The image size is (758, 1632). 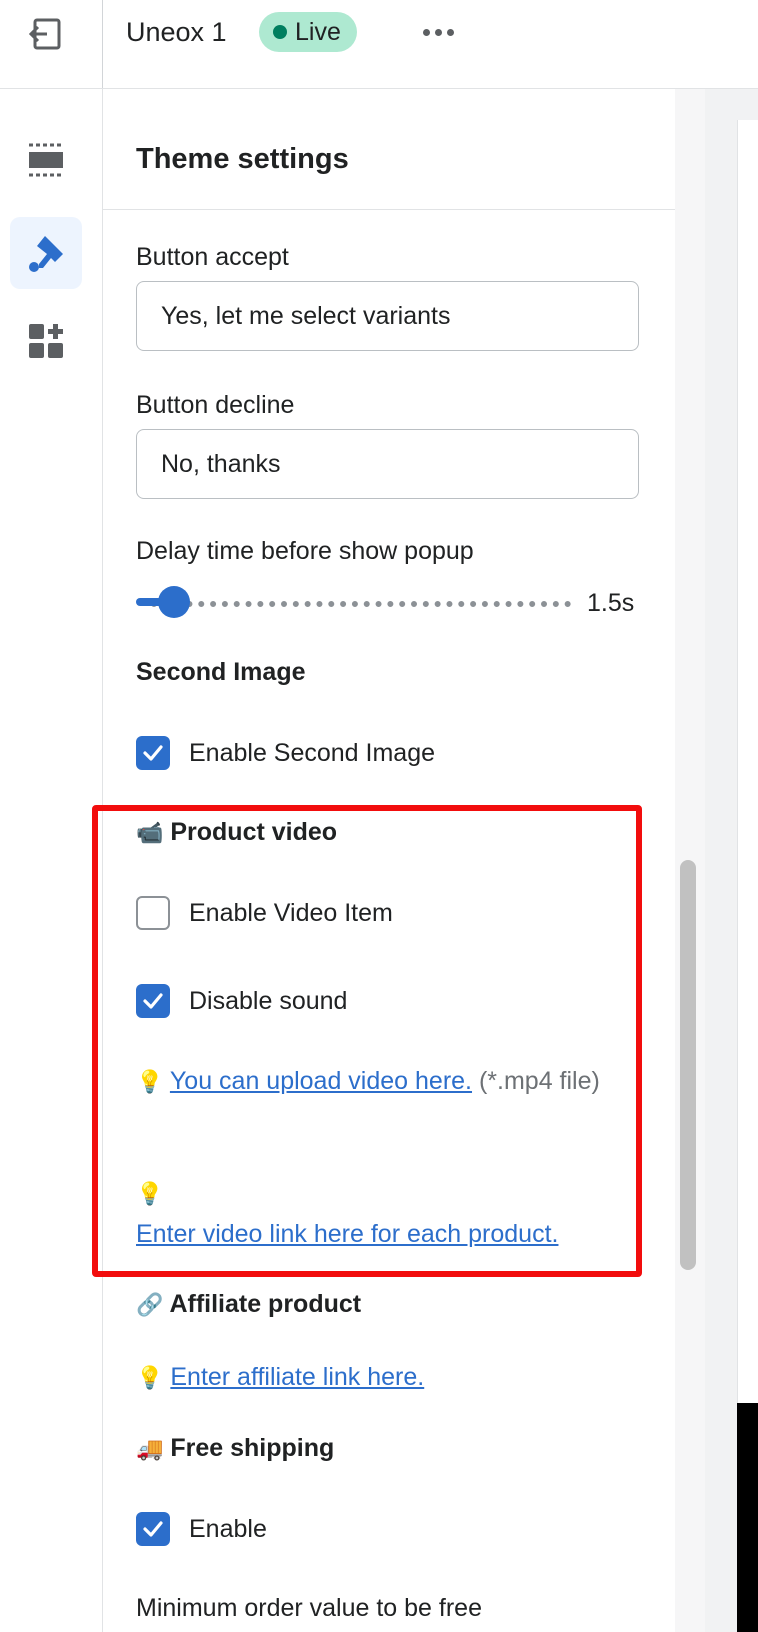 I want to click on live-dot-icon, so click(x=280, y=32).